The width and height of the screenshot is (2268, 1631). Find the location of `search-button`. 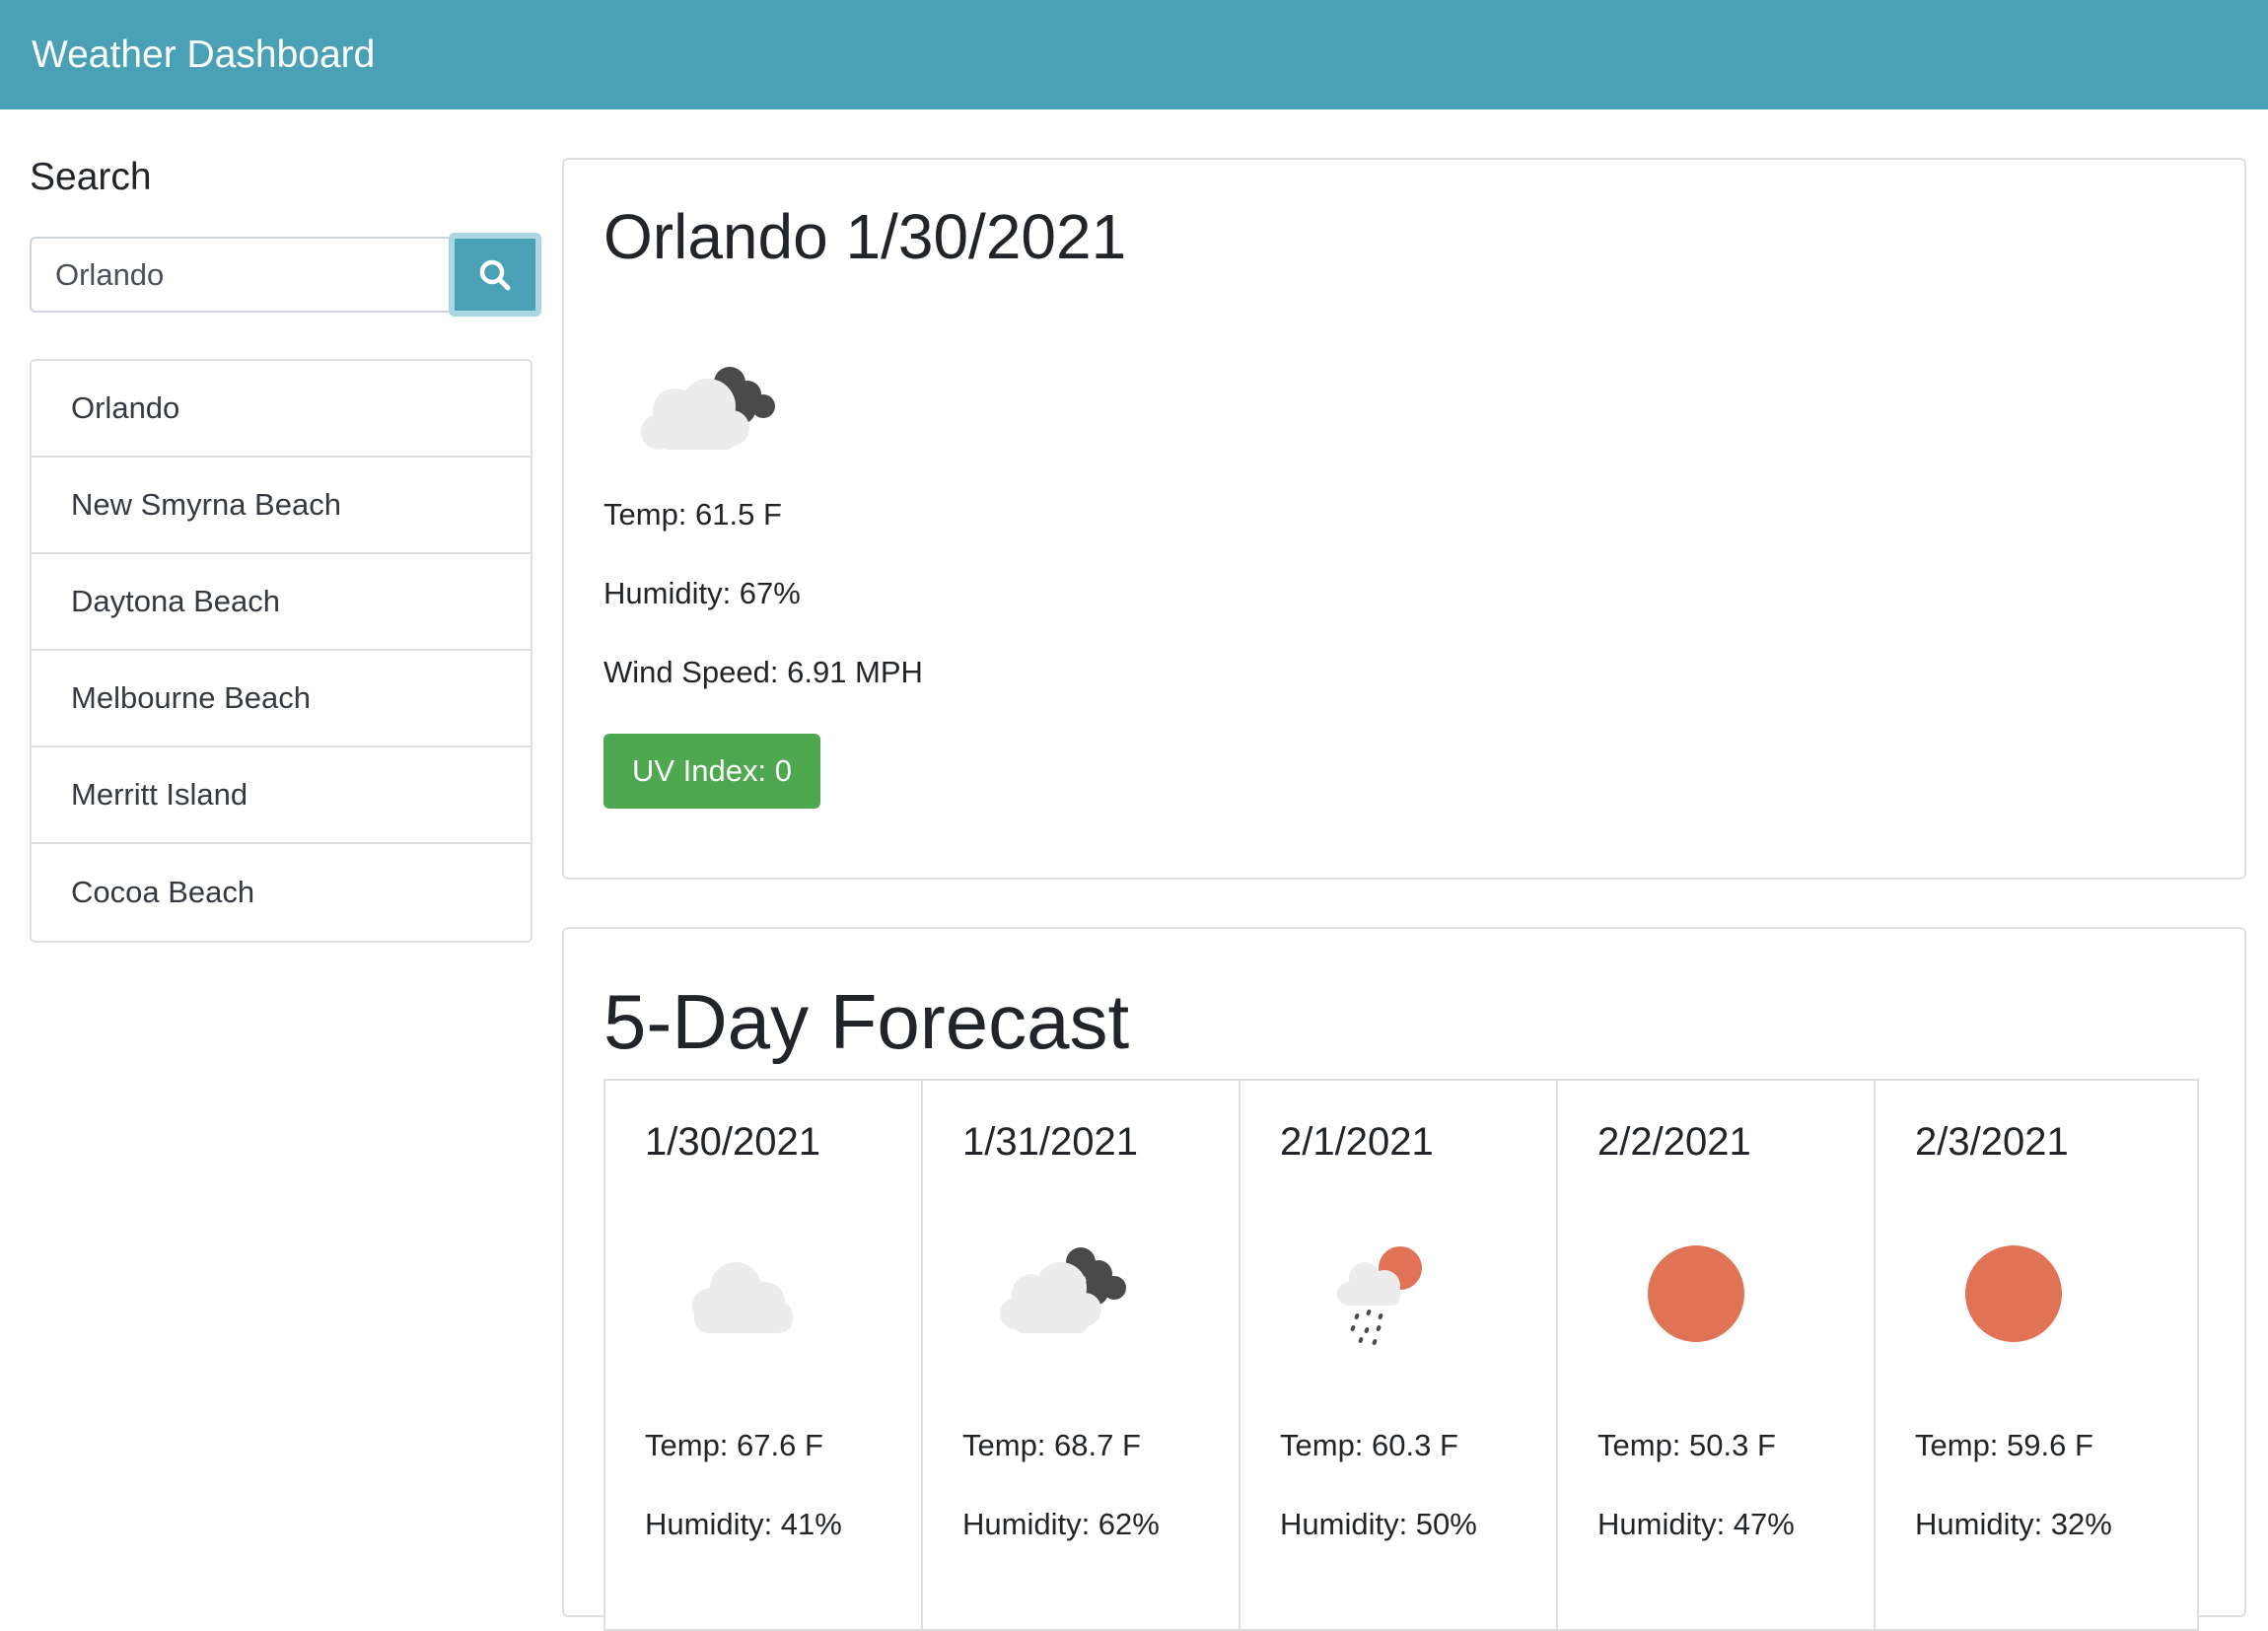

search-button is located at coordinates (495, 275).